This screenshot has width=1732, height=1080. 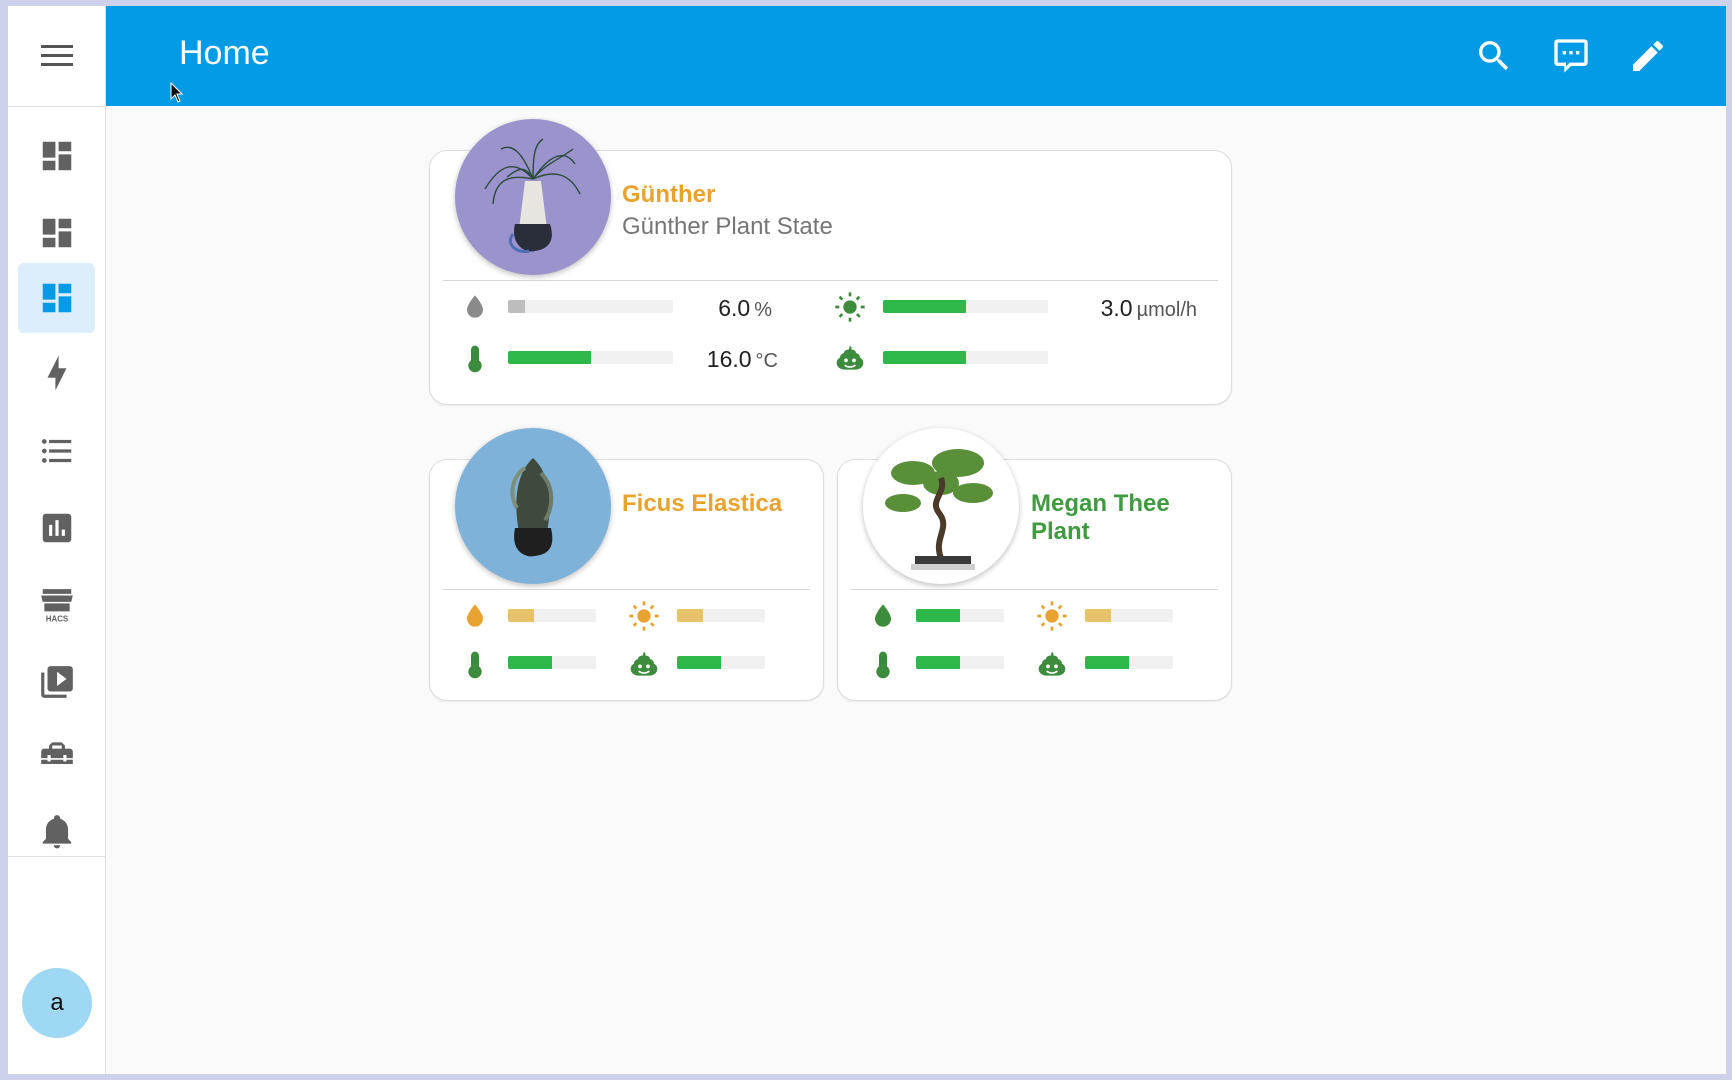 I want to click on user-avatar: a, so click(x=57, y=1003).